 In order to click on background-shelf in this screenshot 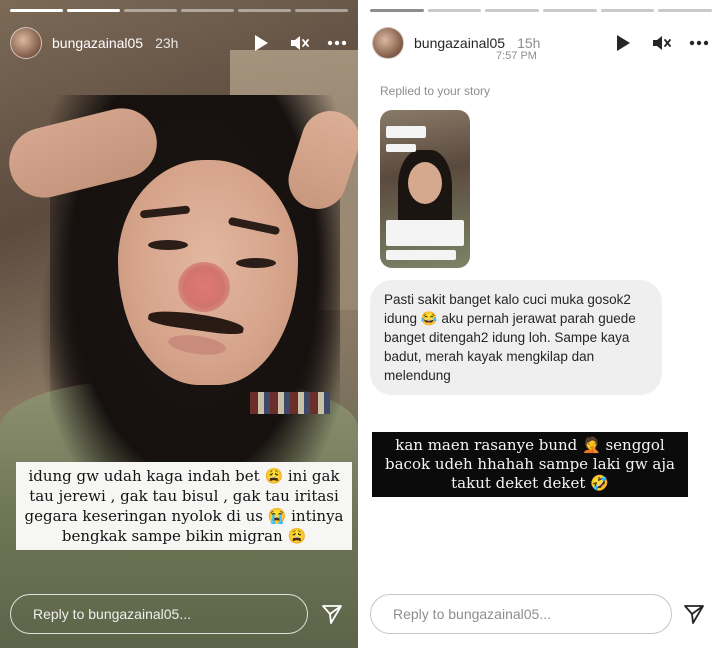, I will do `click(290, 403)`.